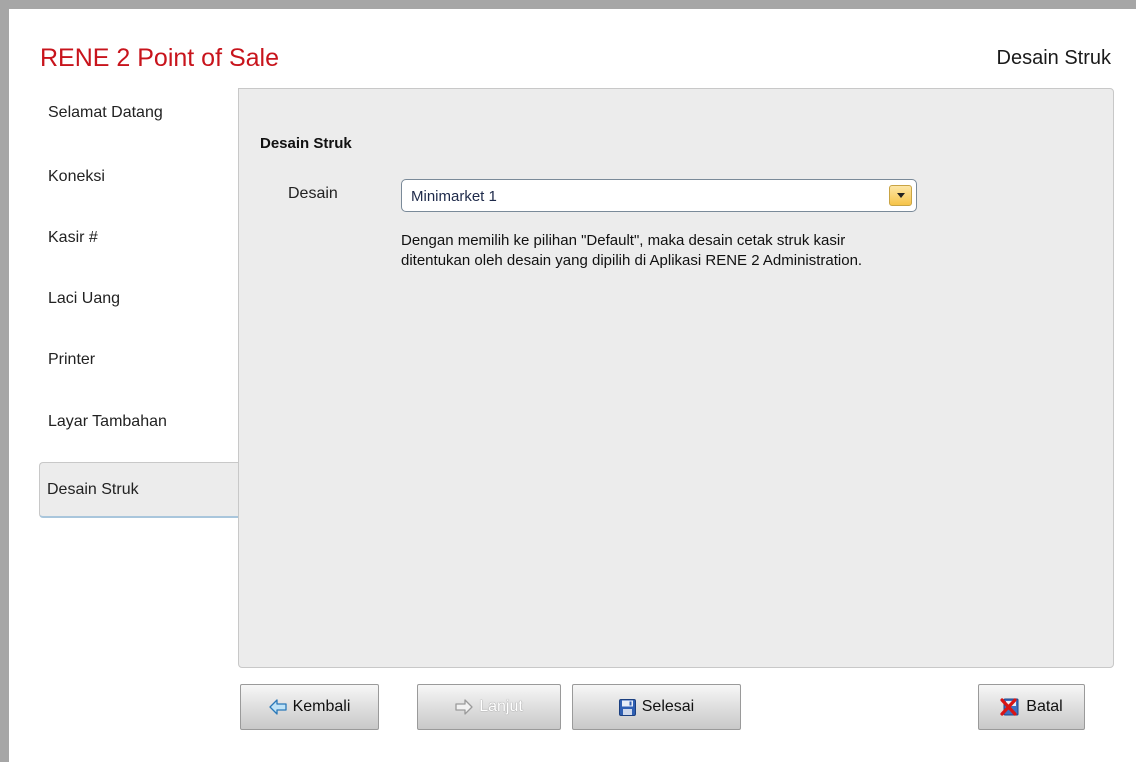 This screenshot has width=1136, height=762. Describe the element at coordinates (139, 360) in the screenshot. I see `sidebar-item-printer: Printer` at that location.